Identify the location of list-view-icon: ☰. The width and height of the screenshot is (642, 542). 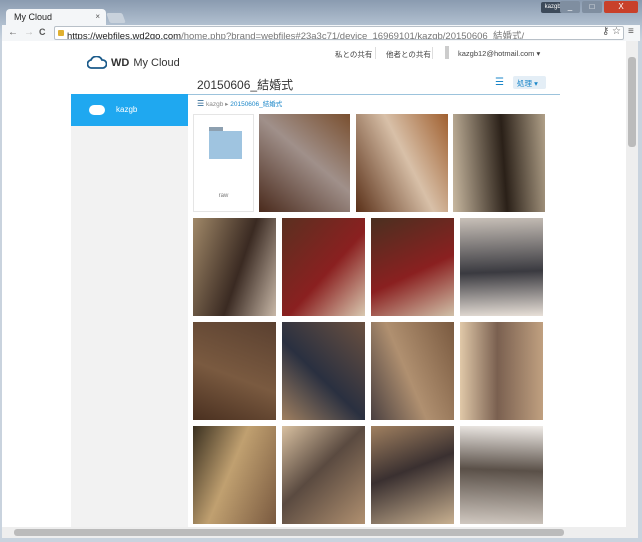
(499, 82).